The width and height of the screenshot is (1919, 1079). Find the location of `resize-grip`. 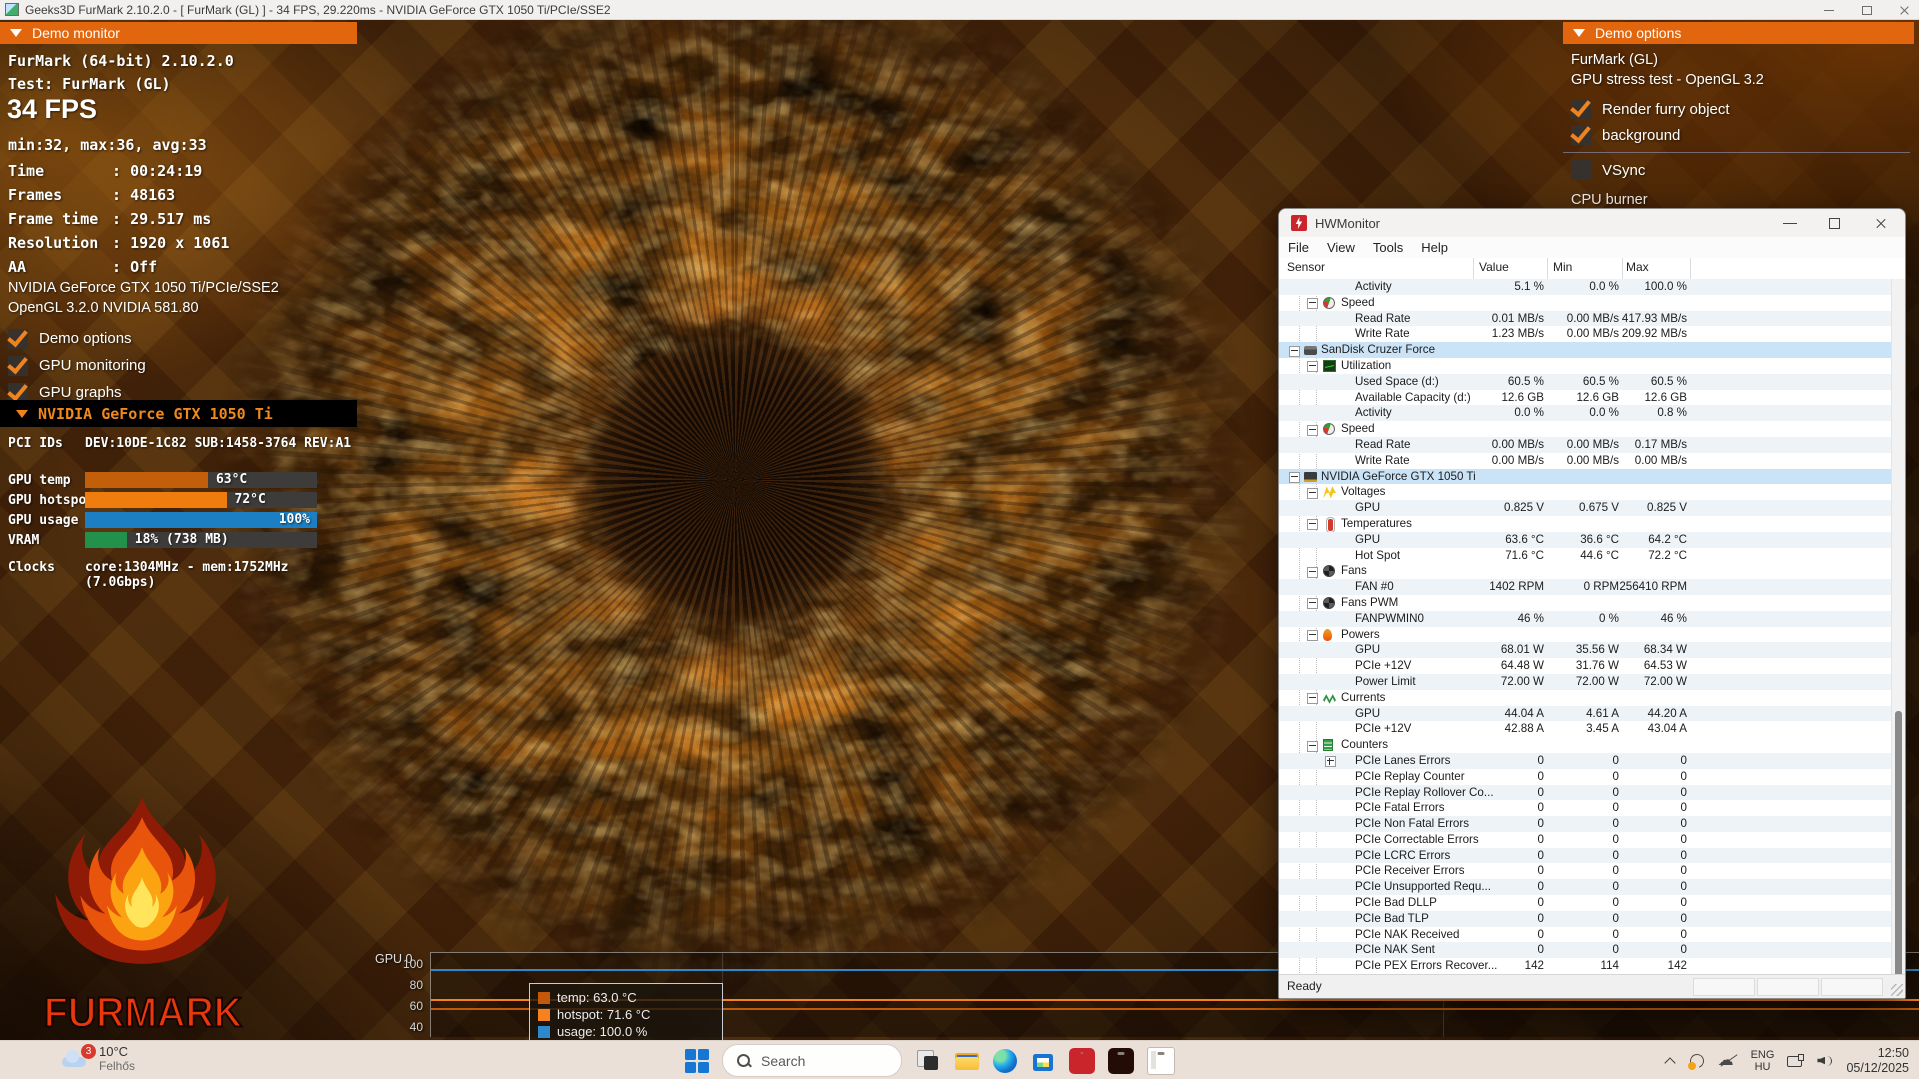

resize-grip is located at coordinates (1897, 990).